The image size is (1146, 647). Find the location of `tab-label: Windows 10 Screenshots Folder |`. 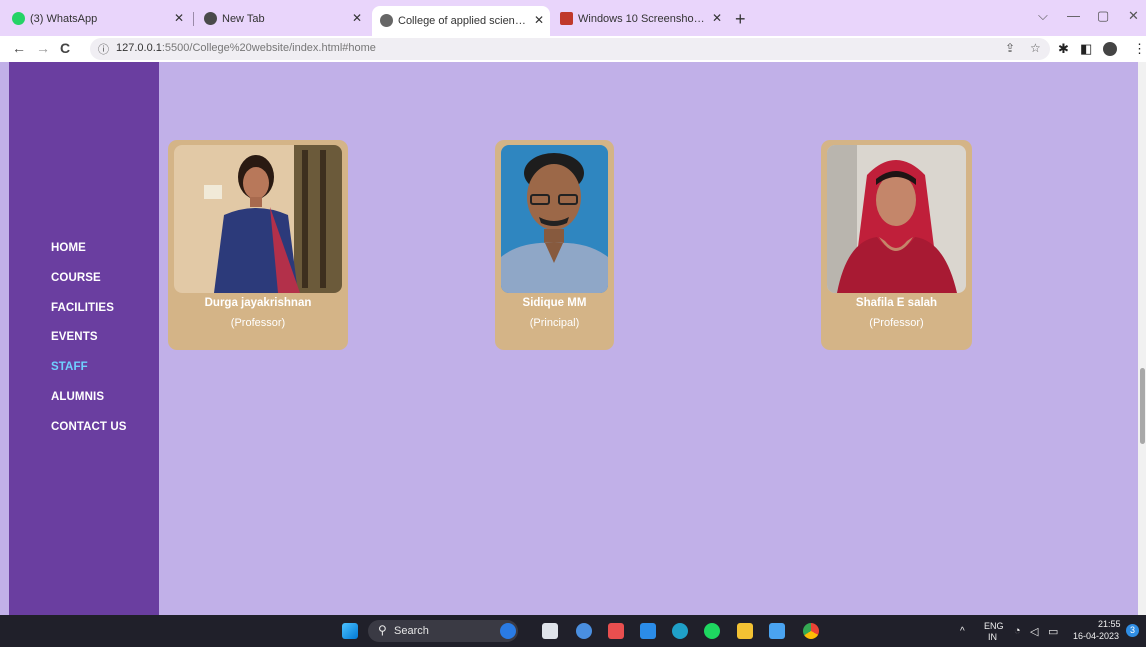

tab-label: Windows 10 Screenshots Folder | is located at coordinates (642, 19).